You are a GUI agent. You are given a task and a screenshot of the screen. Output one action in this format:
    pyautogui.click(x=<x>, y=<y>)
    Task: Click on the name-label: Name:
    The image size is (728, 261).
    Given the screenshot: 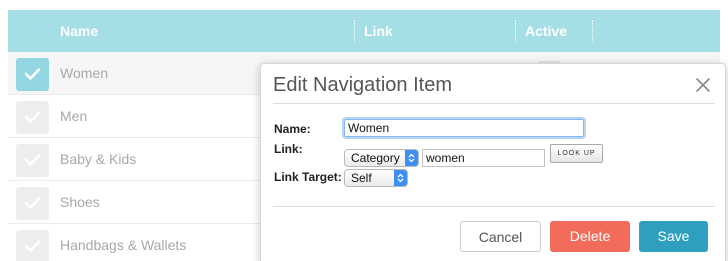 What is the action you would take?
    pyautogui.click(x=292, y=129)
    